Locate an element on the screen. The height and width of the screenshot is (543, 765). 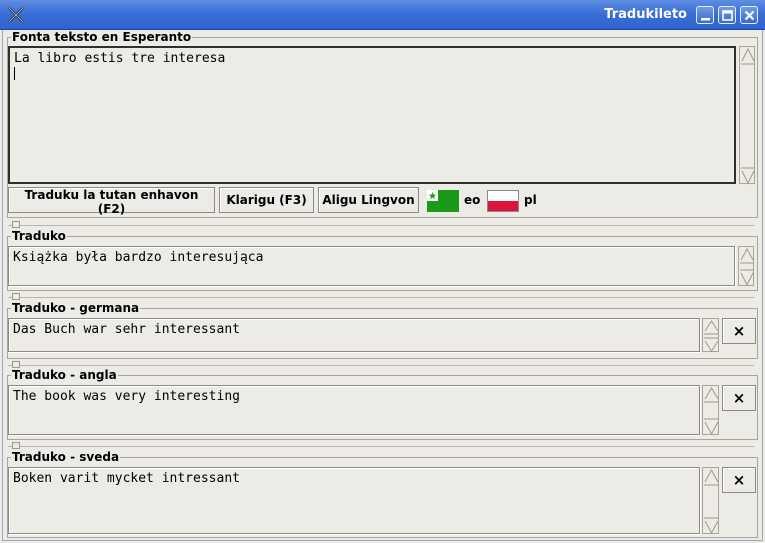
text-caret is located at coordinates (14, 73).